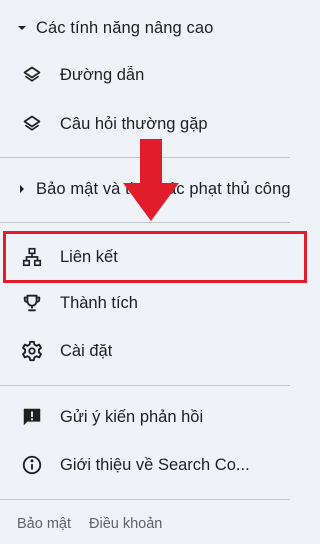 Image resolution: width=320 pixels, height=544 pixels. I want to click on trophy-icon, so click(32, 303).